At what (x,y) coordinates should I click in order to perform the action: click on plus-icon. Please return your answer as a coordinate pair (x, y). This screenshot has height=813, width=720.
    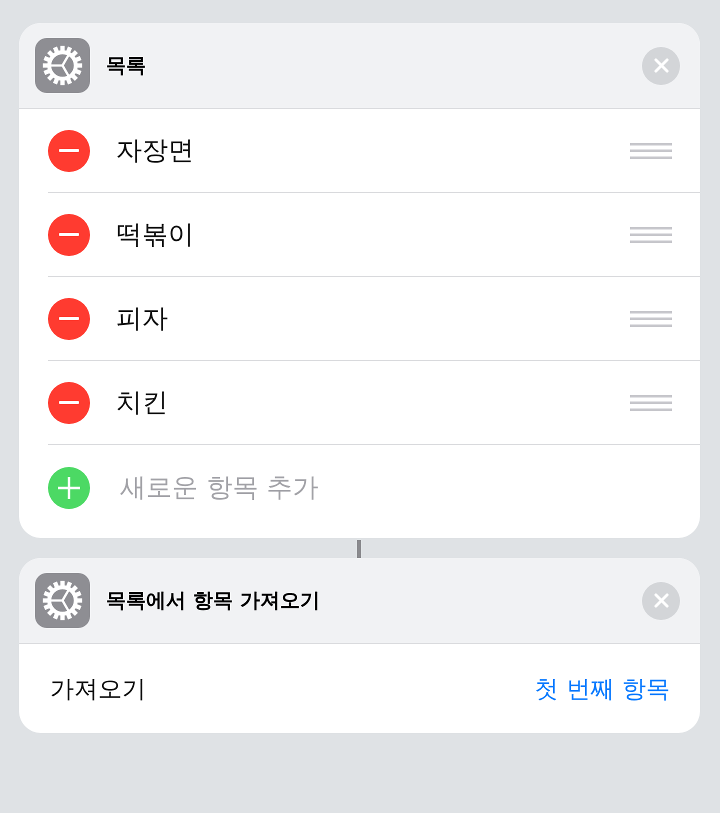
    Looking at the image, I should click on (69, 487).